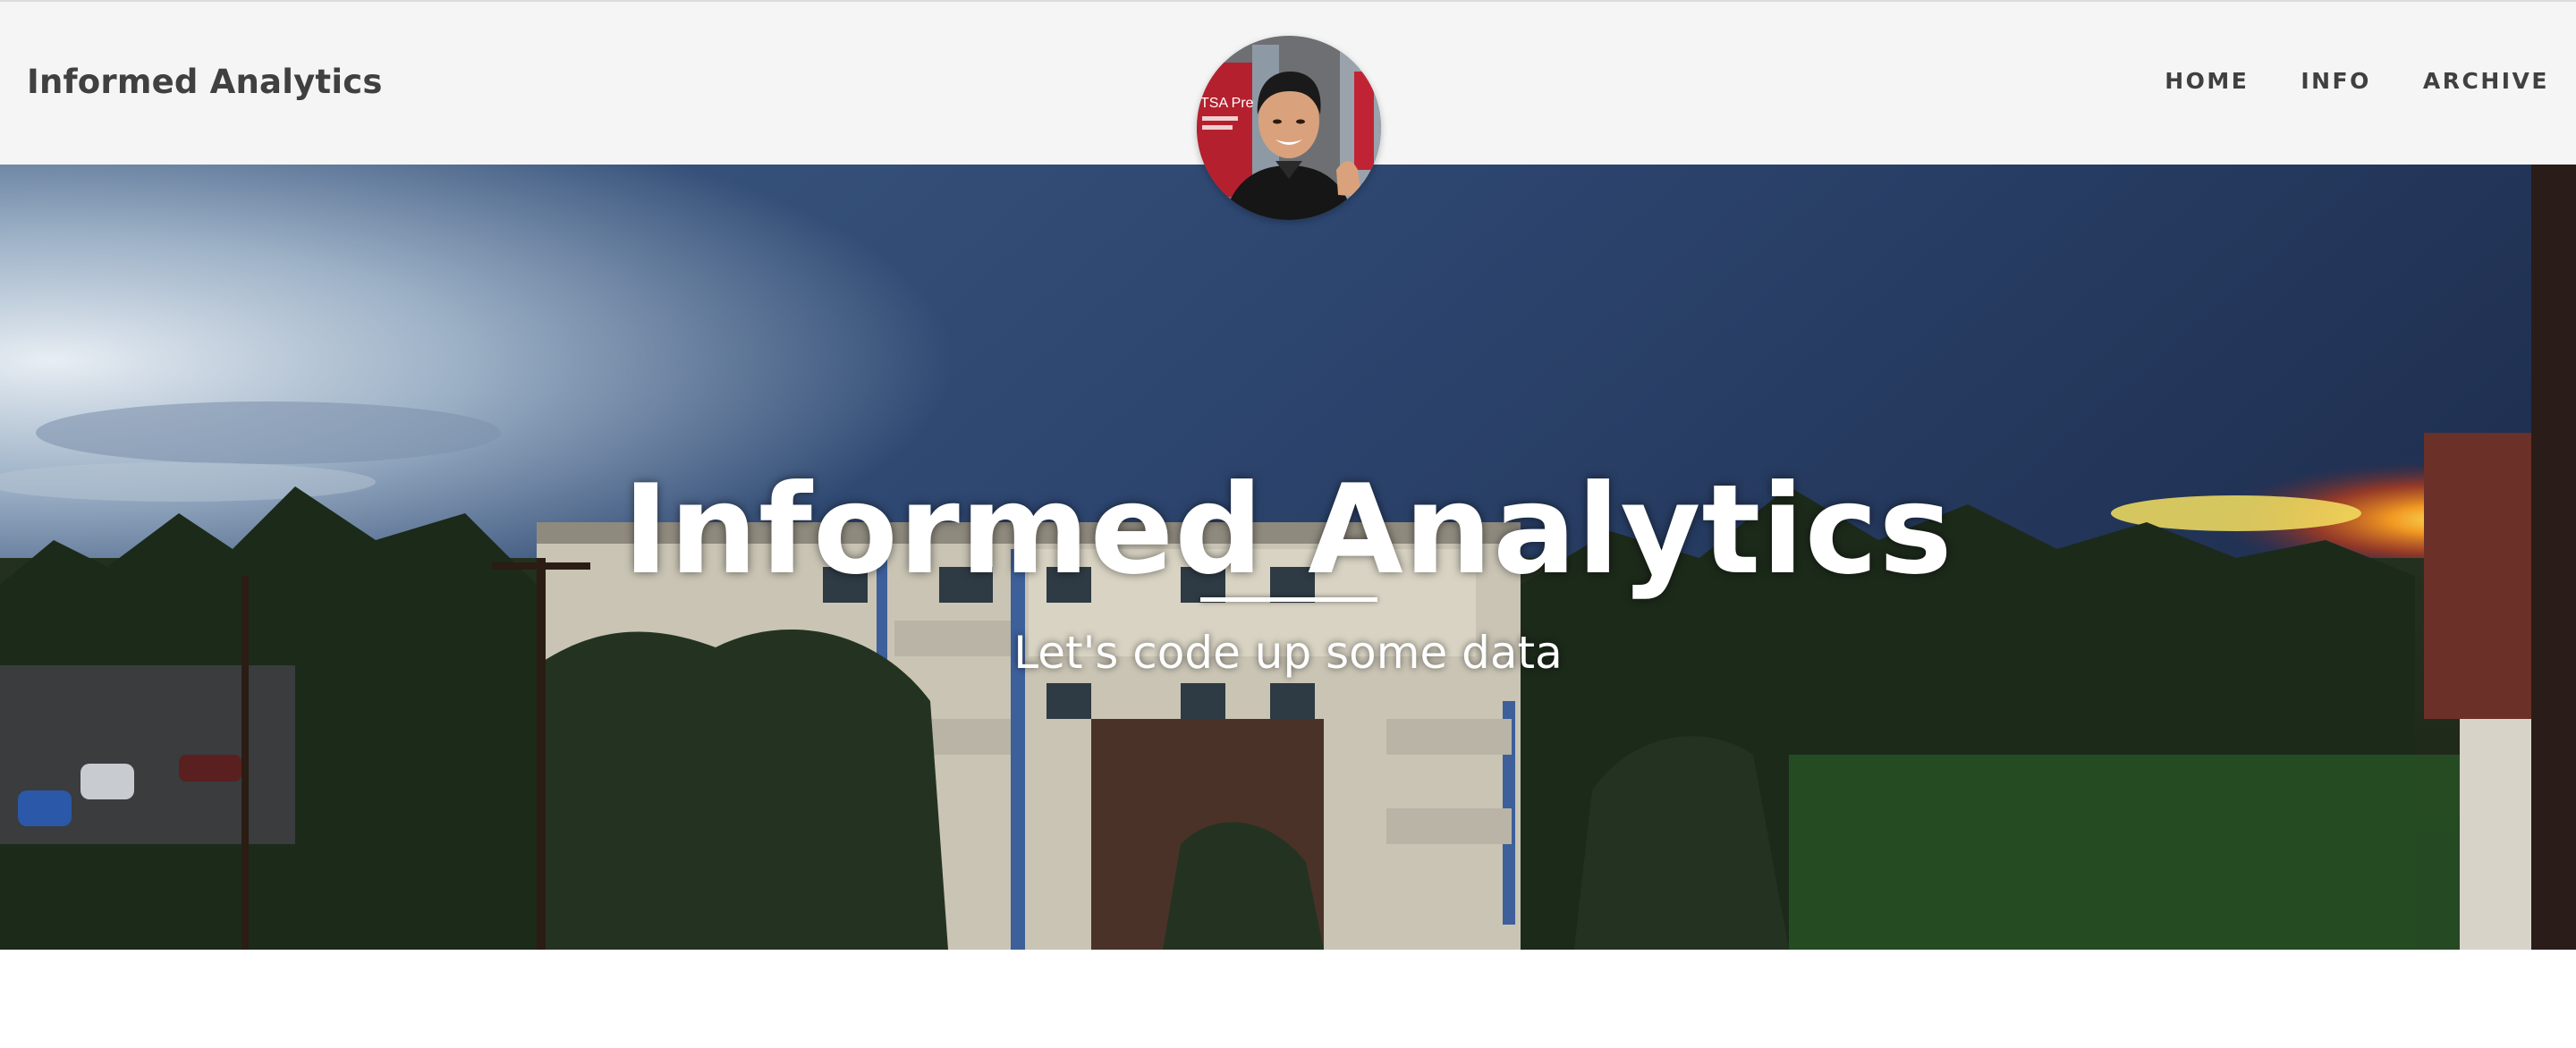  I want to click on nav-links: HOME INFO ARCHIVE, so click(2331, 81).